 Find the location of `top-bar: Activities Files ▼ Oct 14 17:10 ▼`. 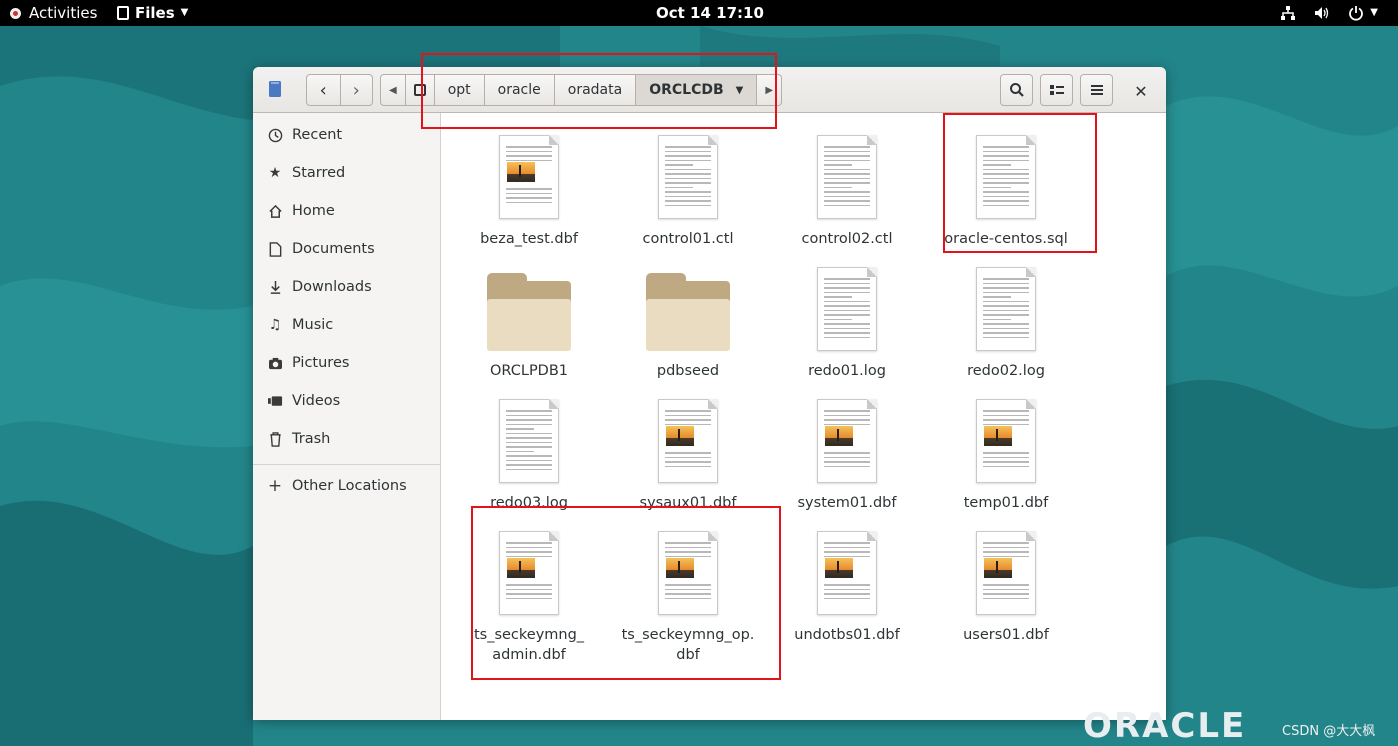

top-bar: Activities Files ▼ Oct 14 17:10 ▼ is located at coordinates (699, 13).